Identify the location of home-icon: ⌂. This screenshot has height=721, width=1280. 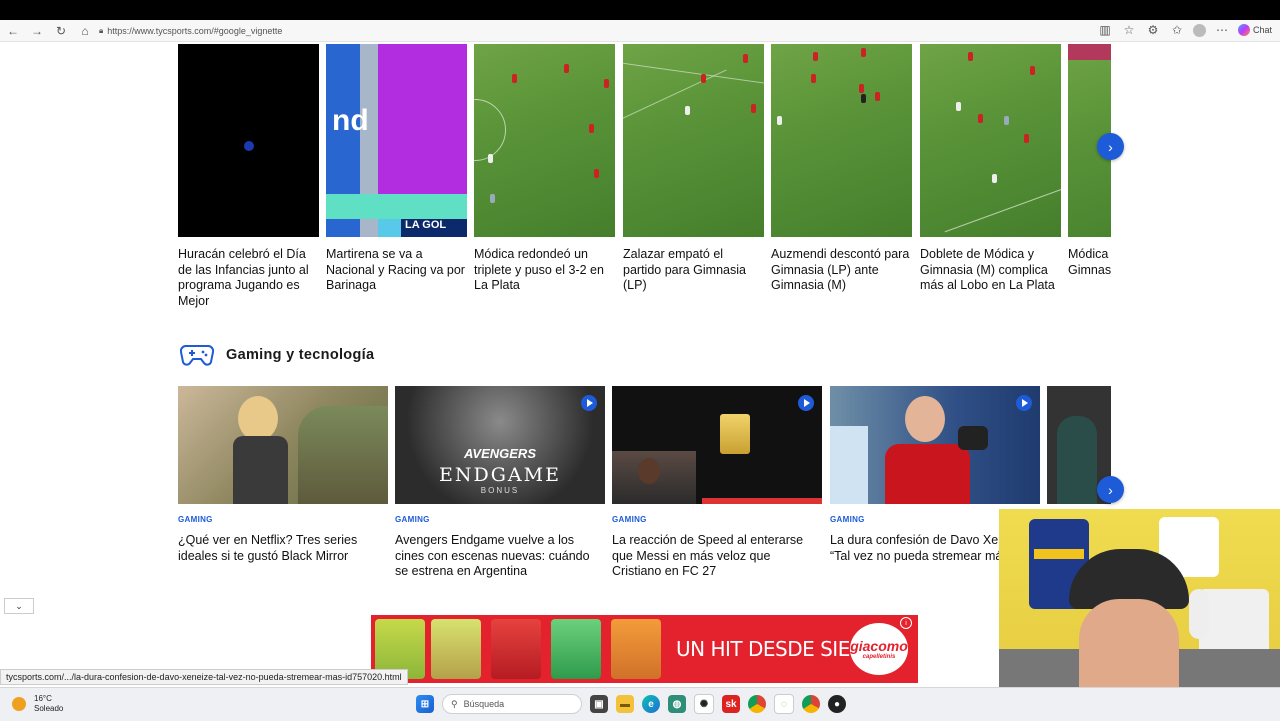
(85, 31).